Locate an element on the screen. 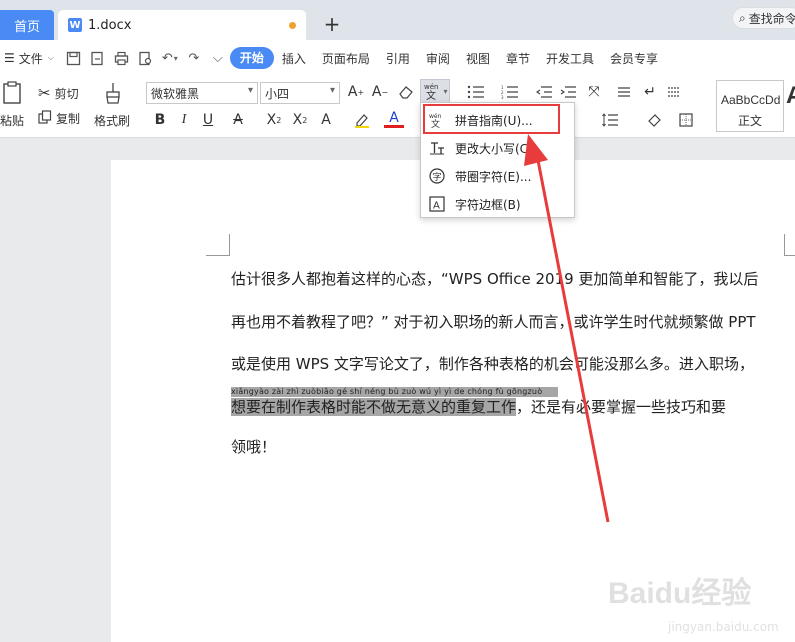  annotation-arrow is located at coordinates (567, 328).